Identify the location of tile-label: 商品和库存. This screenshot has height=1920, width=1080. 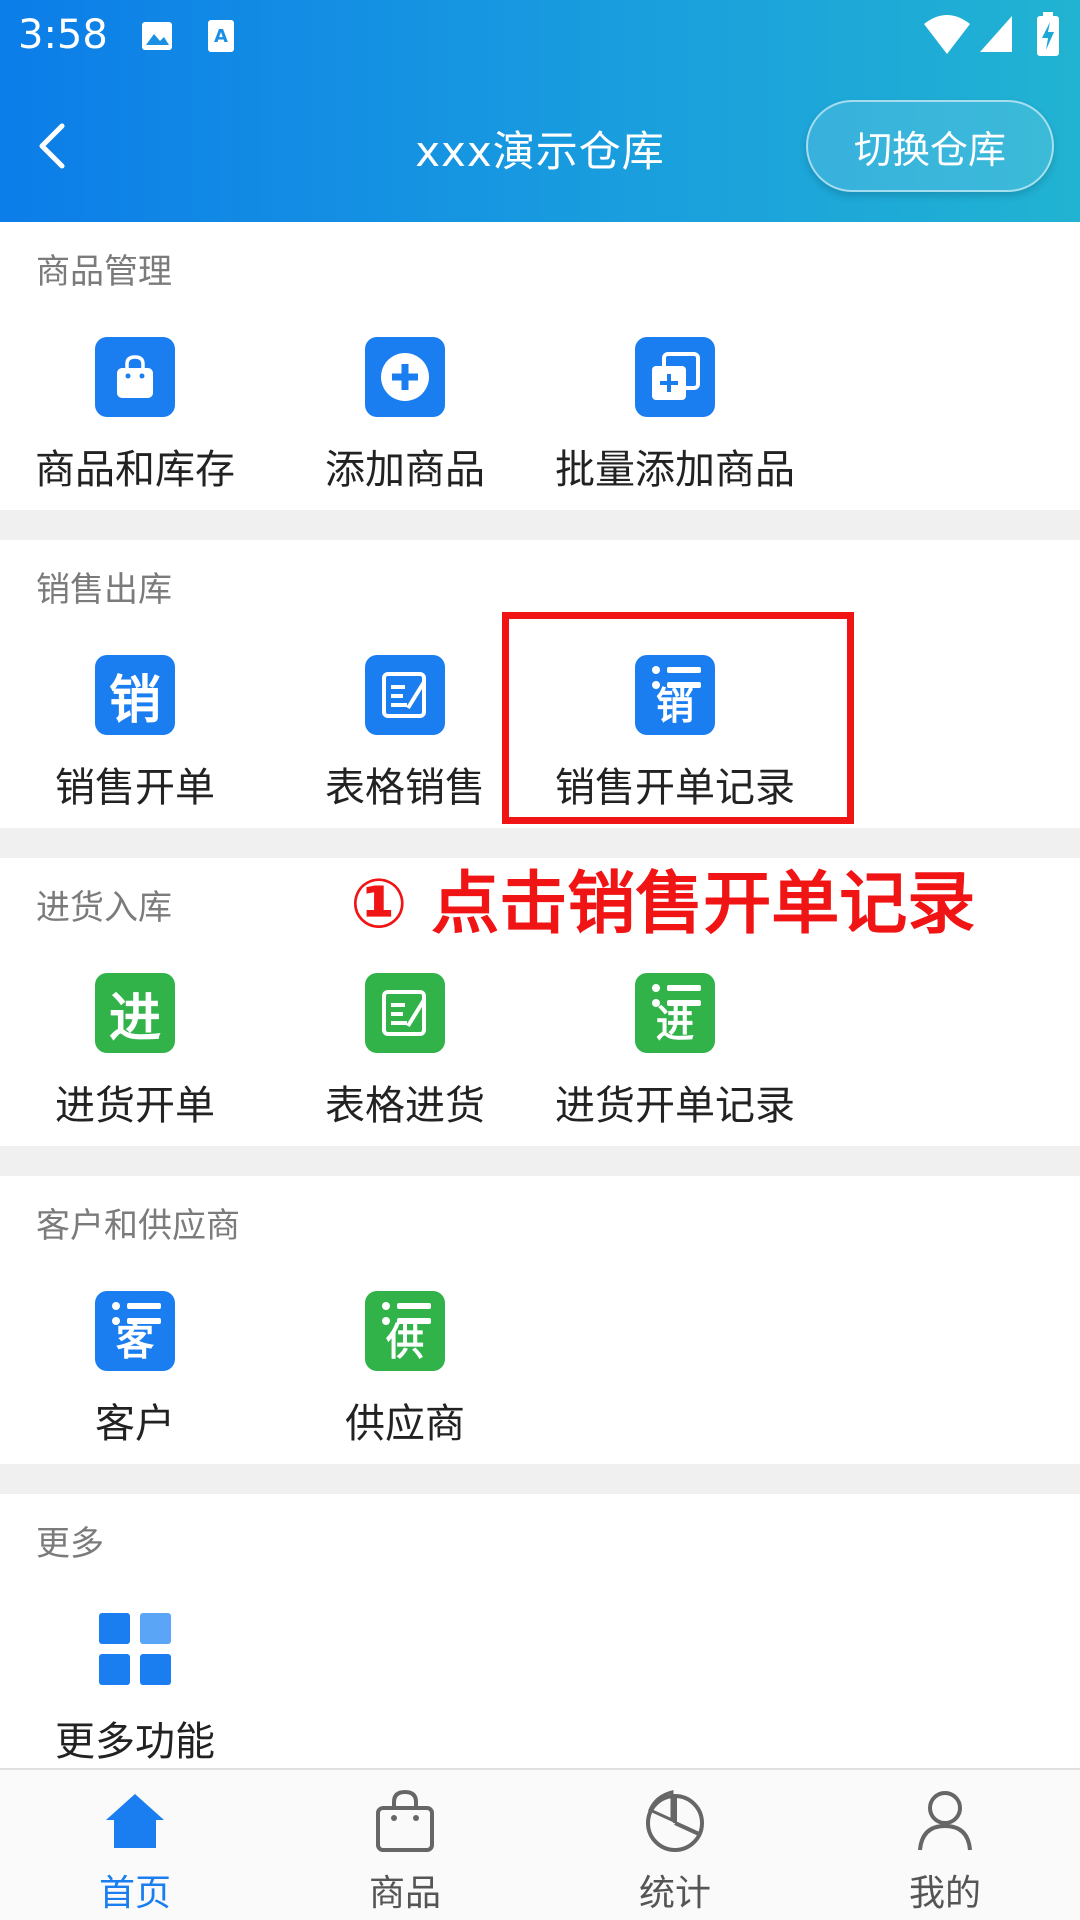
(135, 470).